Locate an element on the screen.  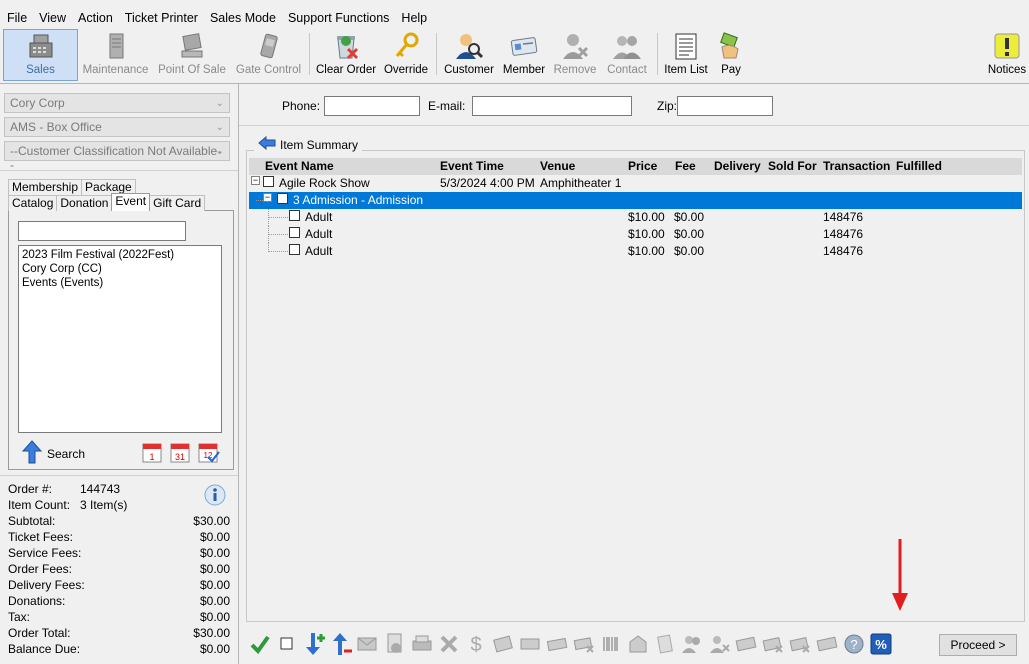
move-up-remove-icon is located at coordinates (340, 644).